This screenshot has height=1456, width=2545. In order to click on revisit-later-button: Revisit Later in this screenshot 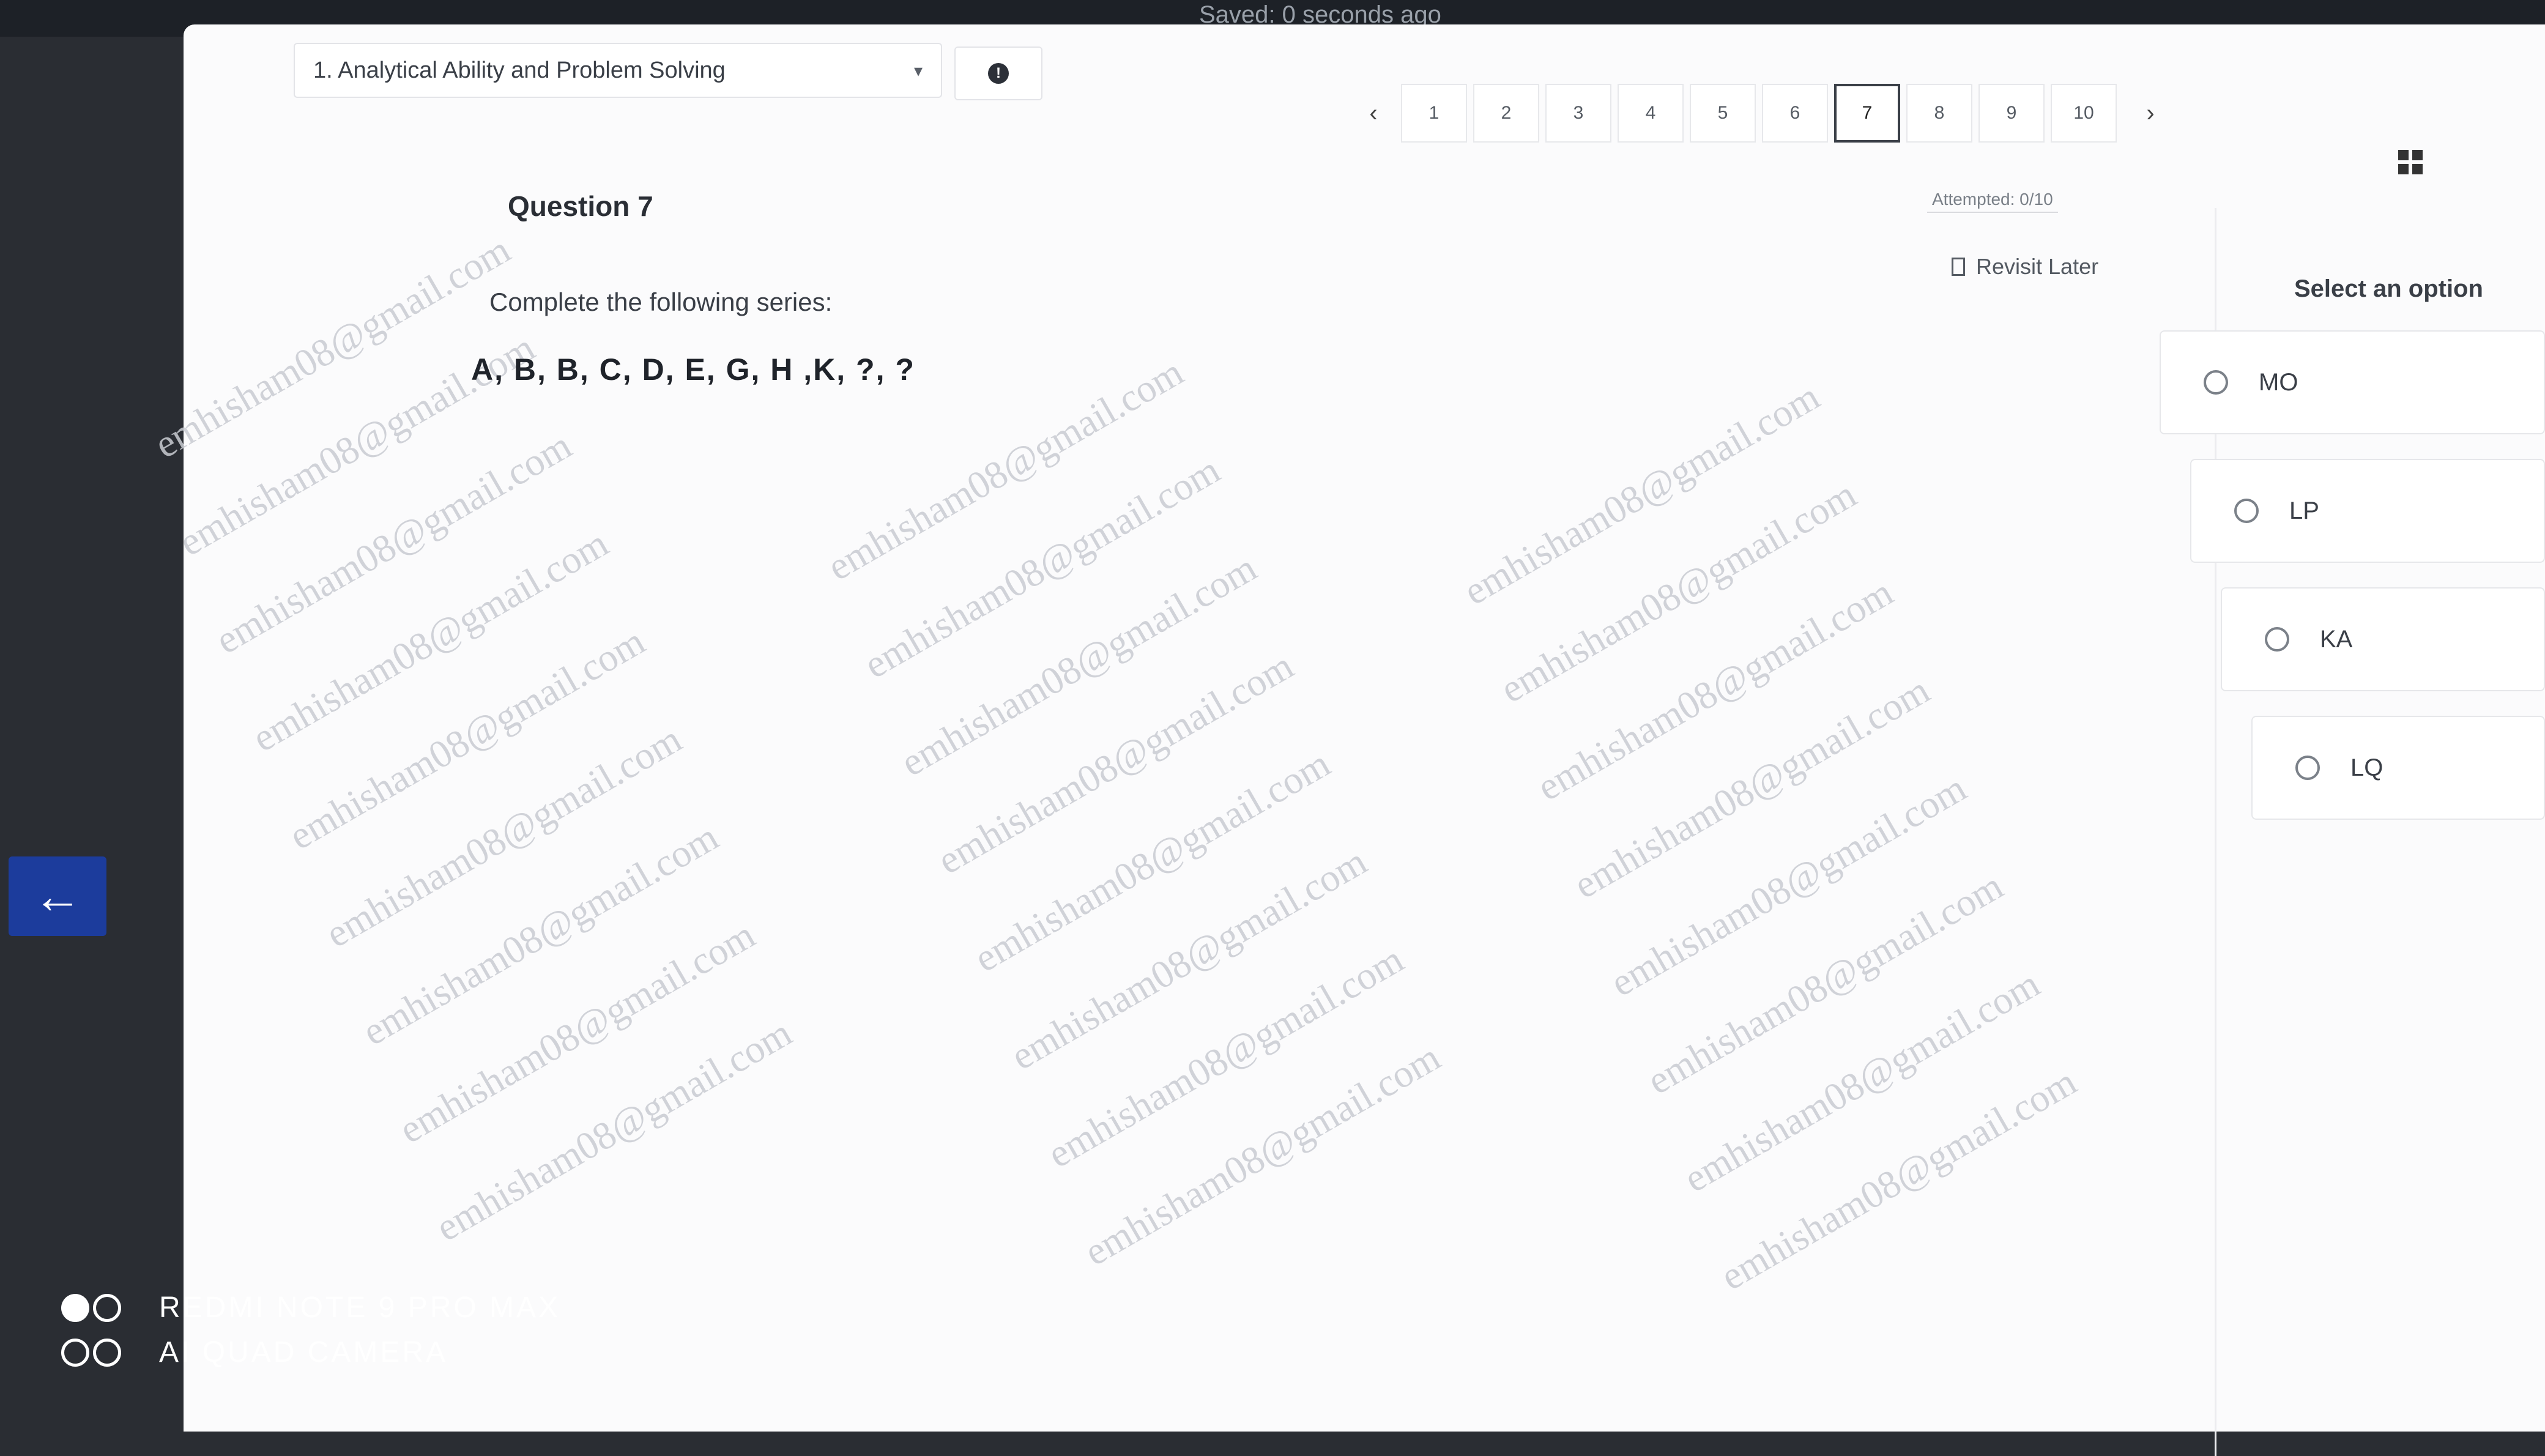, I will do `click(2025, 267)`.